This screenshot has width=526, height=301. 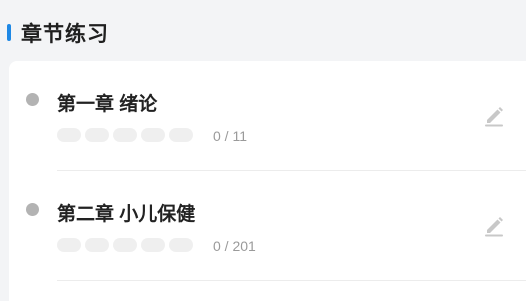 I want to click on chapter-progress-count: 0 / 11, so click(x=230, y=136).